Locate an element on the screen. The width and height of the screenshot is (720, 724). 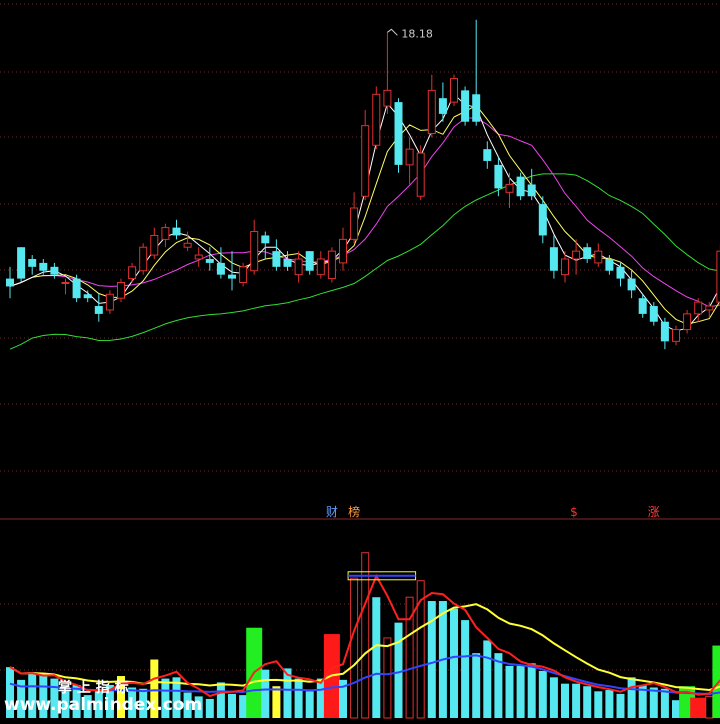
high-price-label: 18.18 is located at coordinates (417, 33).